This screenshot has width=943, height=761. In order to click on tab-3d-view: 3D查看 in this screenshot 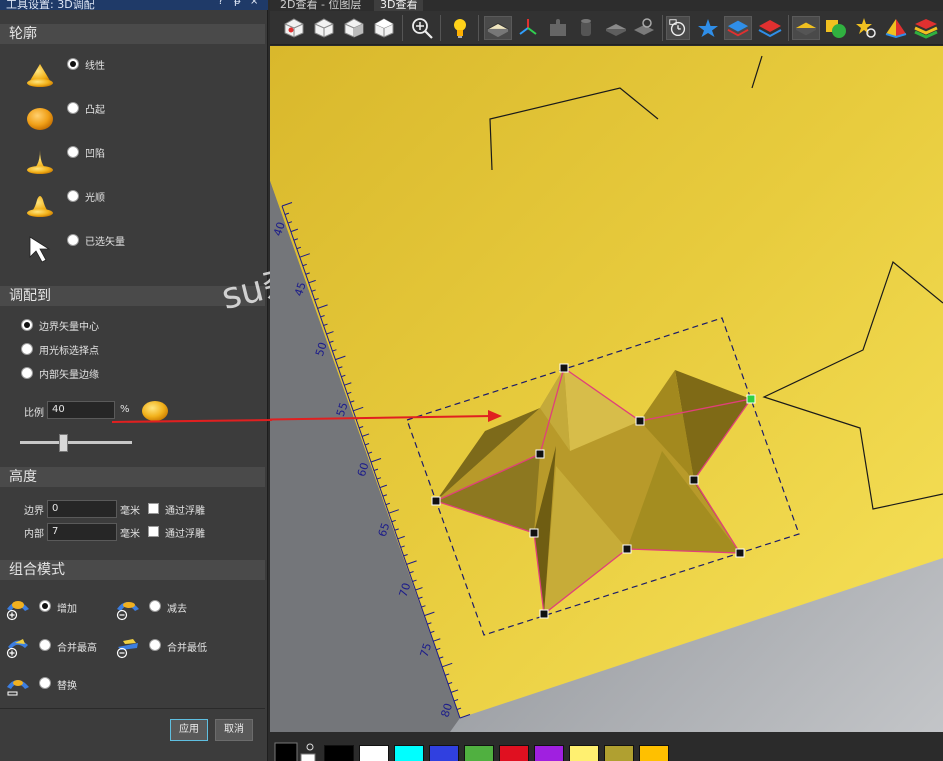, I will do `click(399, 5)`.